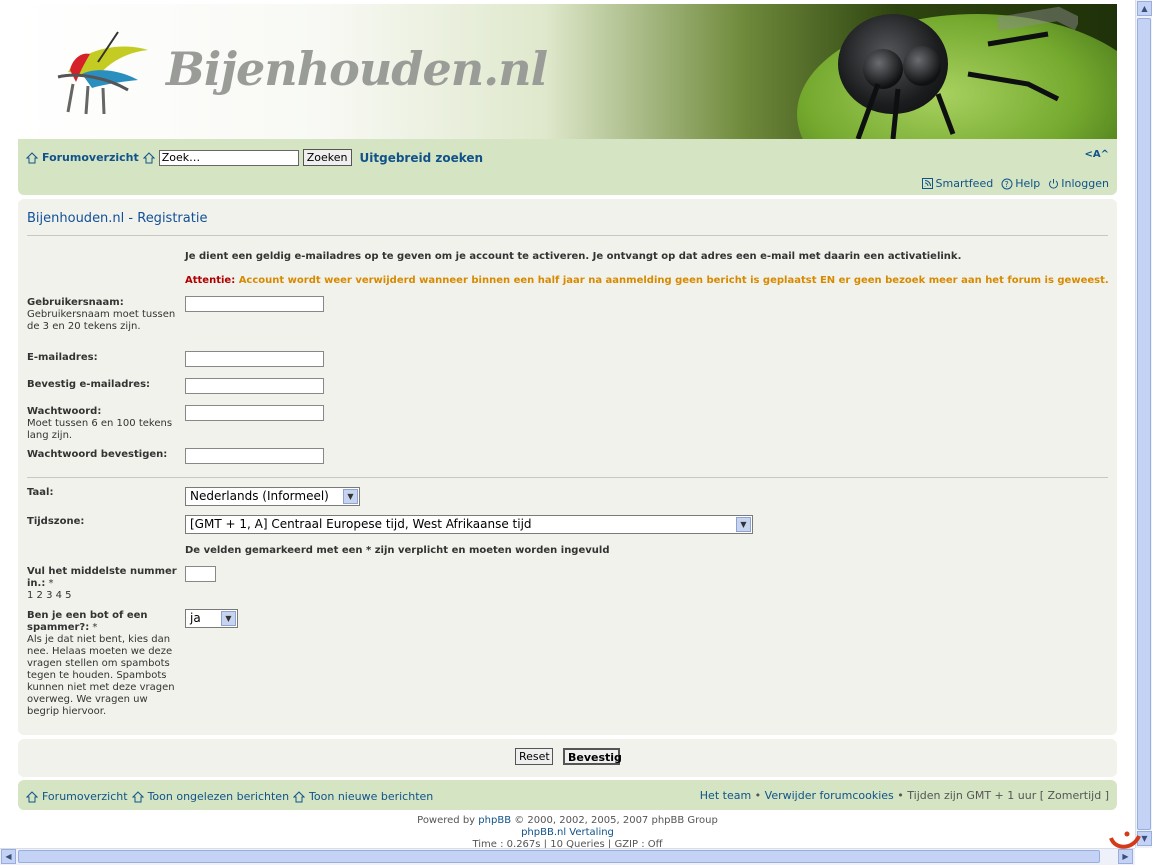 This screenshot has height=865, width=1152. Describe the element at coordinates (100, 429) in the screenshot. I see `password-help: Moet tussen 6 en 100 tekens lang zijn.` at that location.